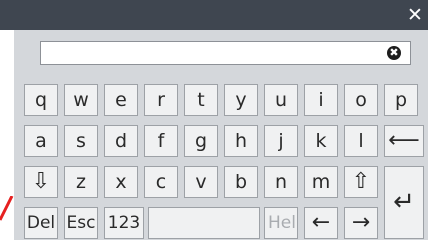 This screenshot has height=240, width=428. Describe the element at coordinates (281, 141) in the screenshot. I see `key-j: j` at that location.